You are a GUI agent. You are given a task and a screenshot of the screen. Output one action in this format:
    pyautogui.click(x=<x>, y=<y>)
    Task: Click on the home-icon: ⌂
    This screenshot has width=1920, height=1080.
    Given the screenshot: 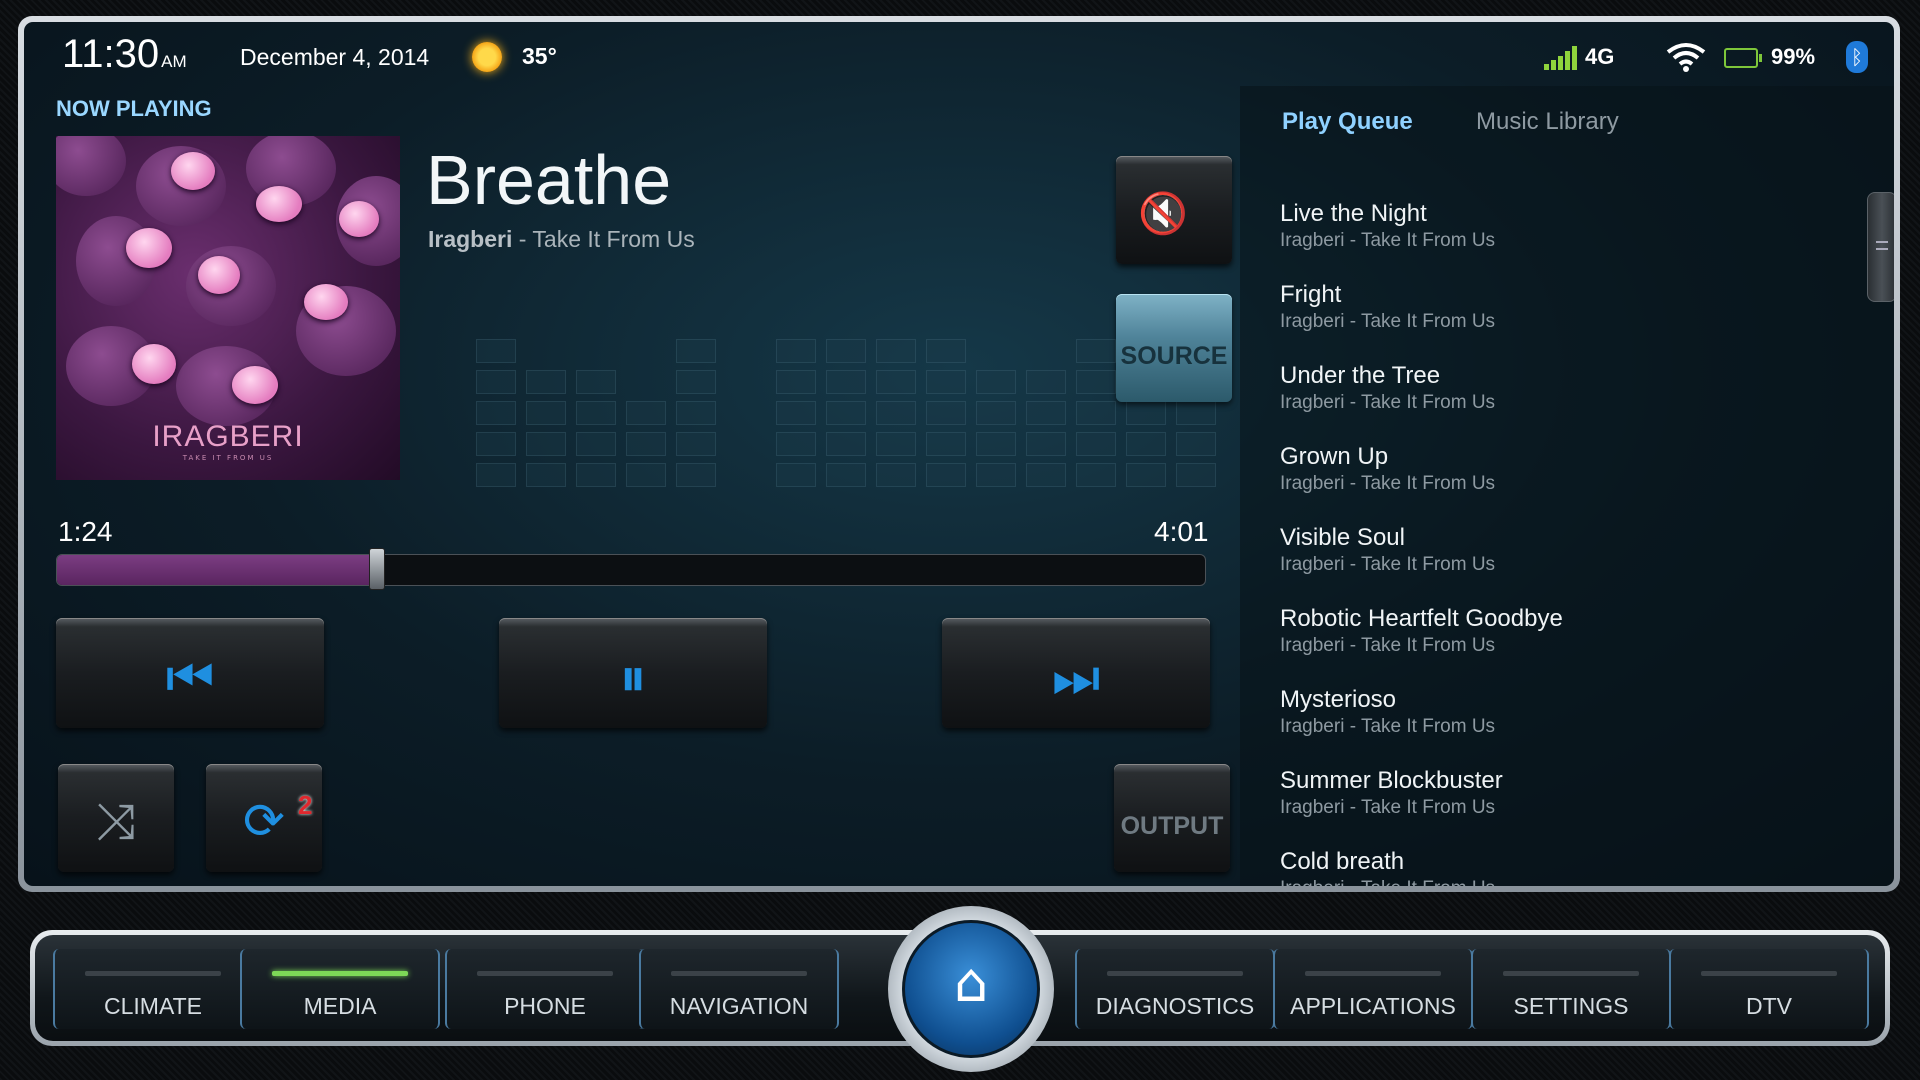 What is the action you would take?
    pyautogui.click(x=971, y=982)
    